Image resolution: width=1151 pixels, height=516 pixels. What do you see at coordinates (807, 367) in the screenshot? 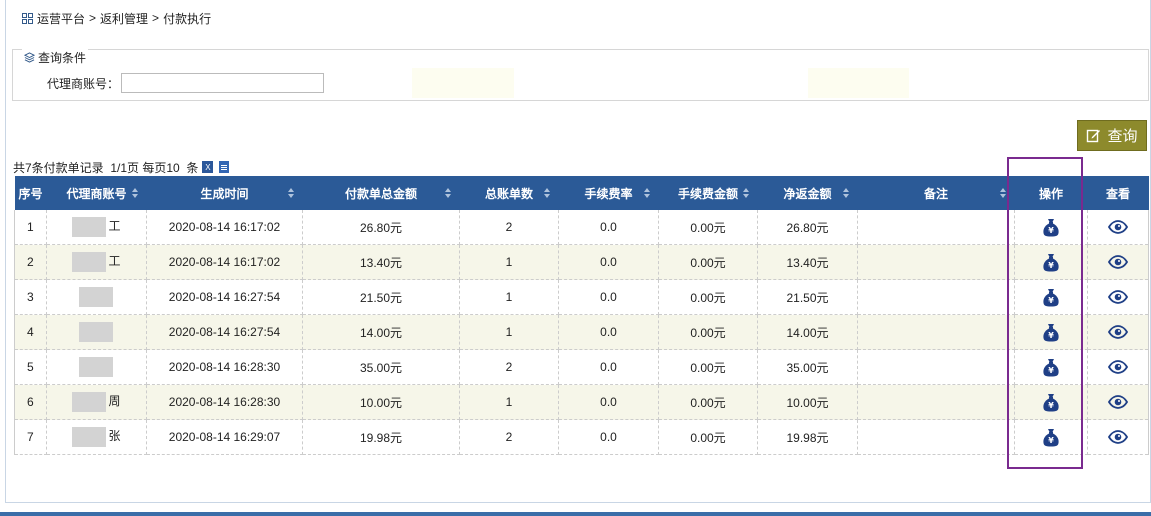
I see `cell-net-amount: 35.00元` at bounding box center [807, 367].